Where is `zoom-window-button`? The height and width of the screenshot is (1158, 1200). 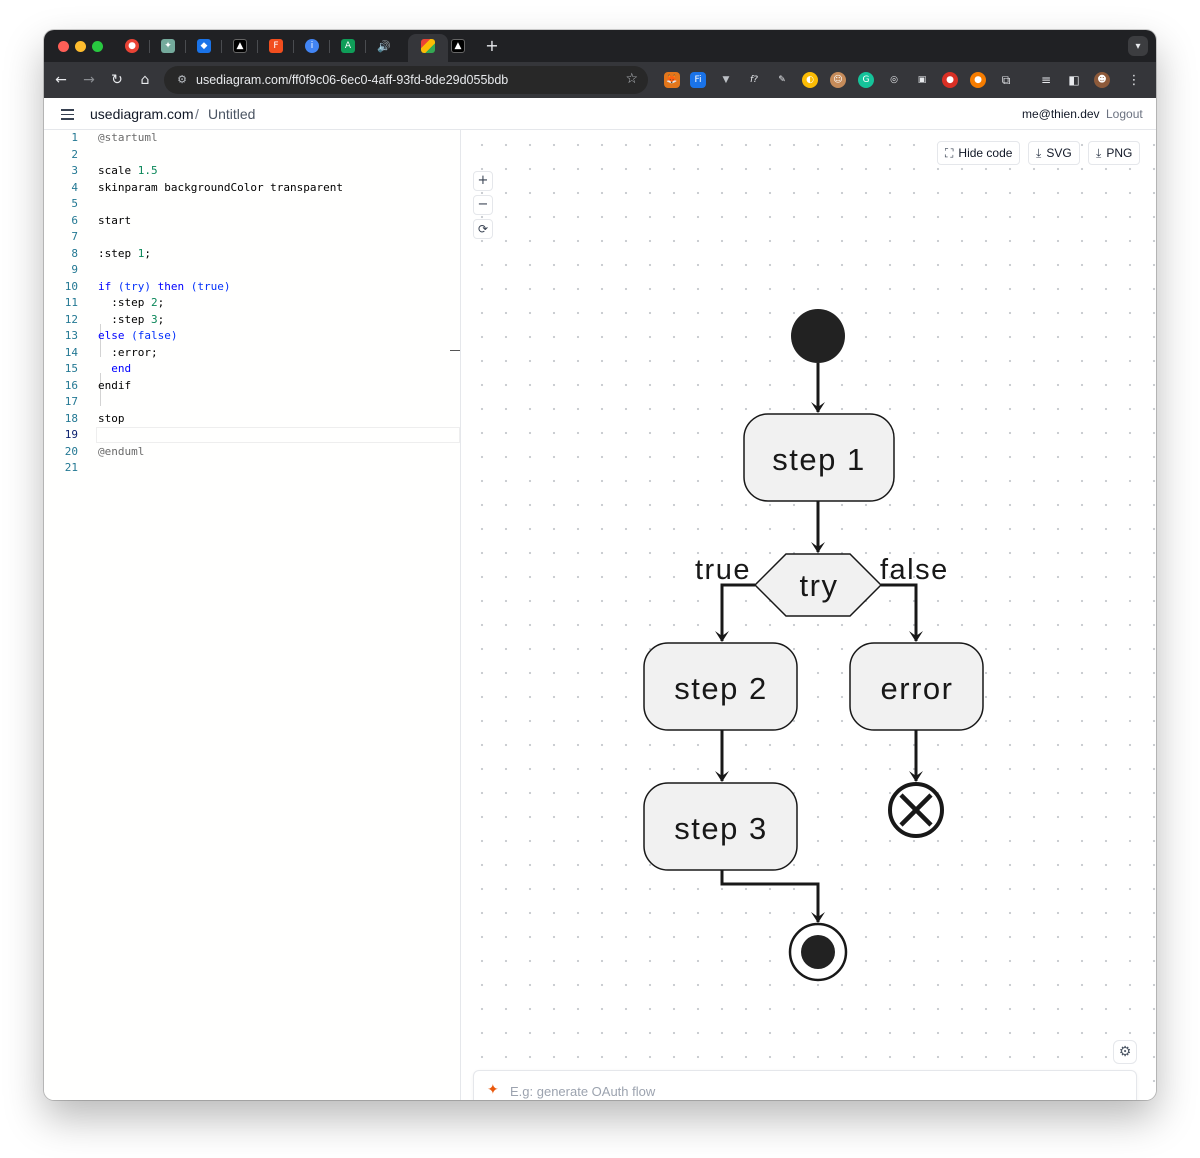 zoom-window-button is located at coordinates (97, 46).